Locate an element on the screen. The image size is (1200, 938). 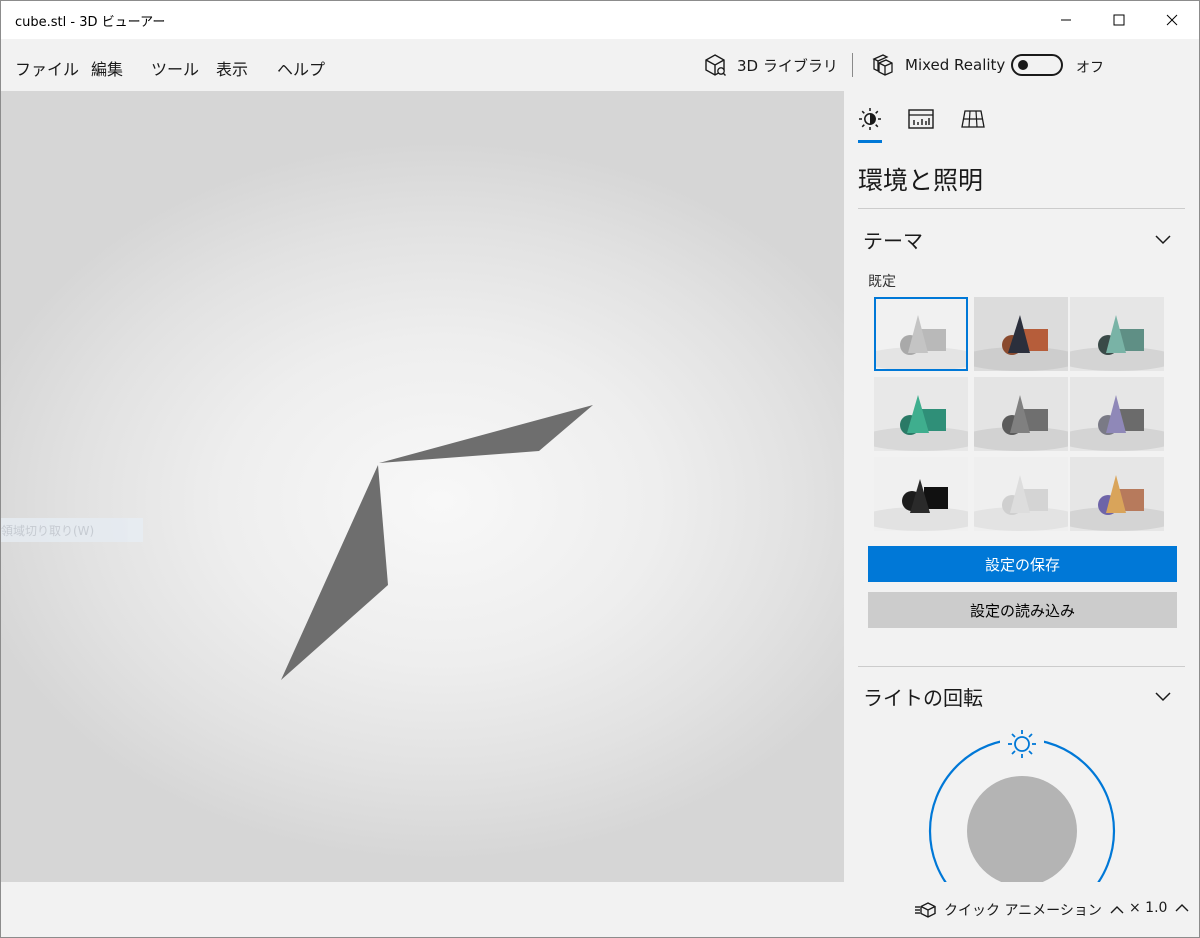
model-face-upper is located at coordinates (486, 434).